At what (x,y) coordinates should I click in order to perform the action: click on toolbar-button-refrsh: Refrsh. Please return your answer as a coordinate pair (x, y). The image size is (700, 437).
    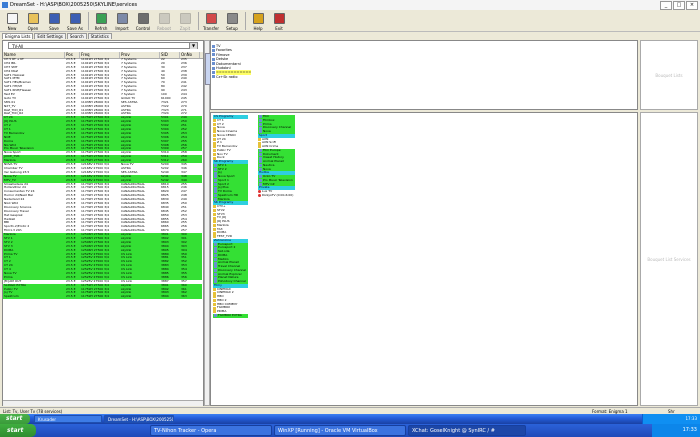
    Looking at the image, I should click on (101, 20).